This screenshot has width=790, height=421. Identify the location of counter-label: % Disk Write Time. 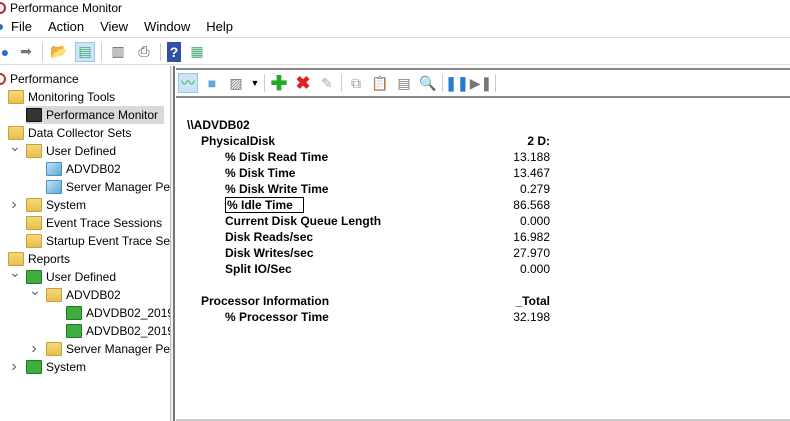
(277, 189).